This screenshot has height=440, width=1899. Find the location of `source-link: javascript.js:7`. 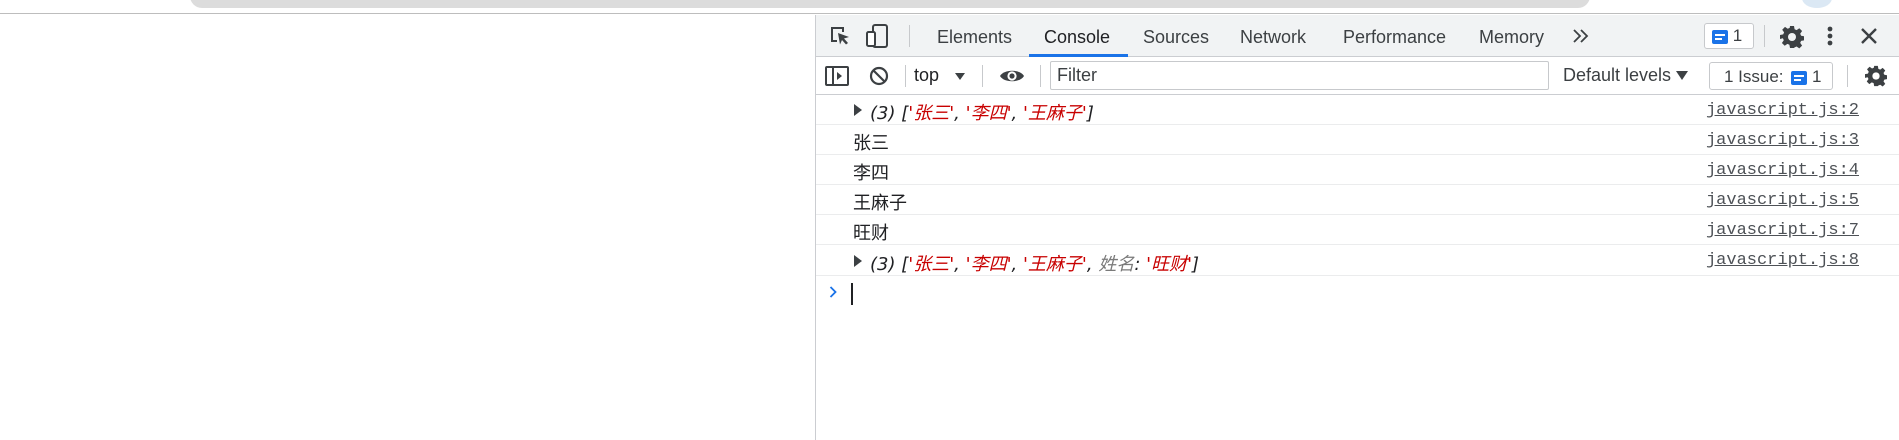

source-link: javascript.js:7 is located at coordinates (1782, 230).